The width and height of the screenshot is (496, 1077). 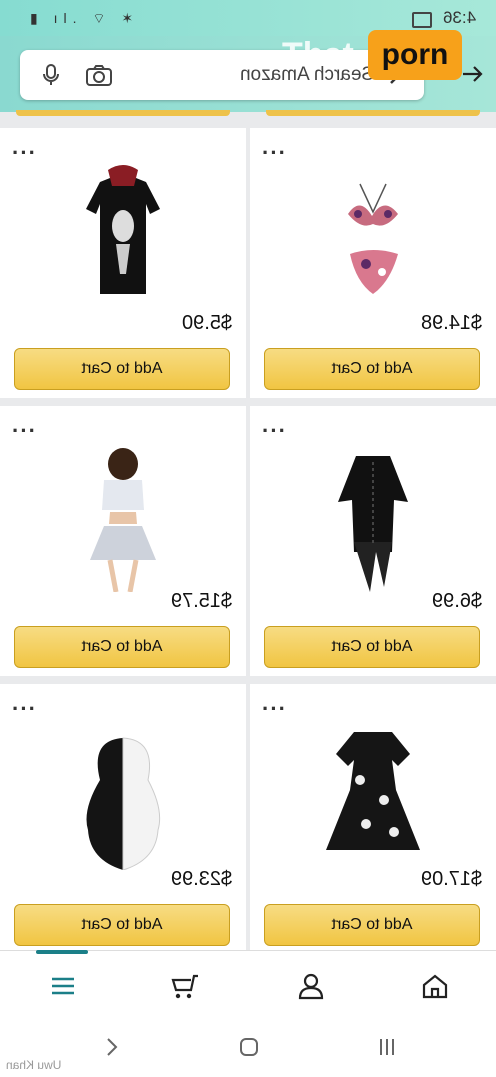 I want to click on product-card: ··· $17.09 Add to Cart, so click(x=373, y=819).